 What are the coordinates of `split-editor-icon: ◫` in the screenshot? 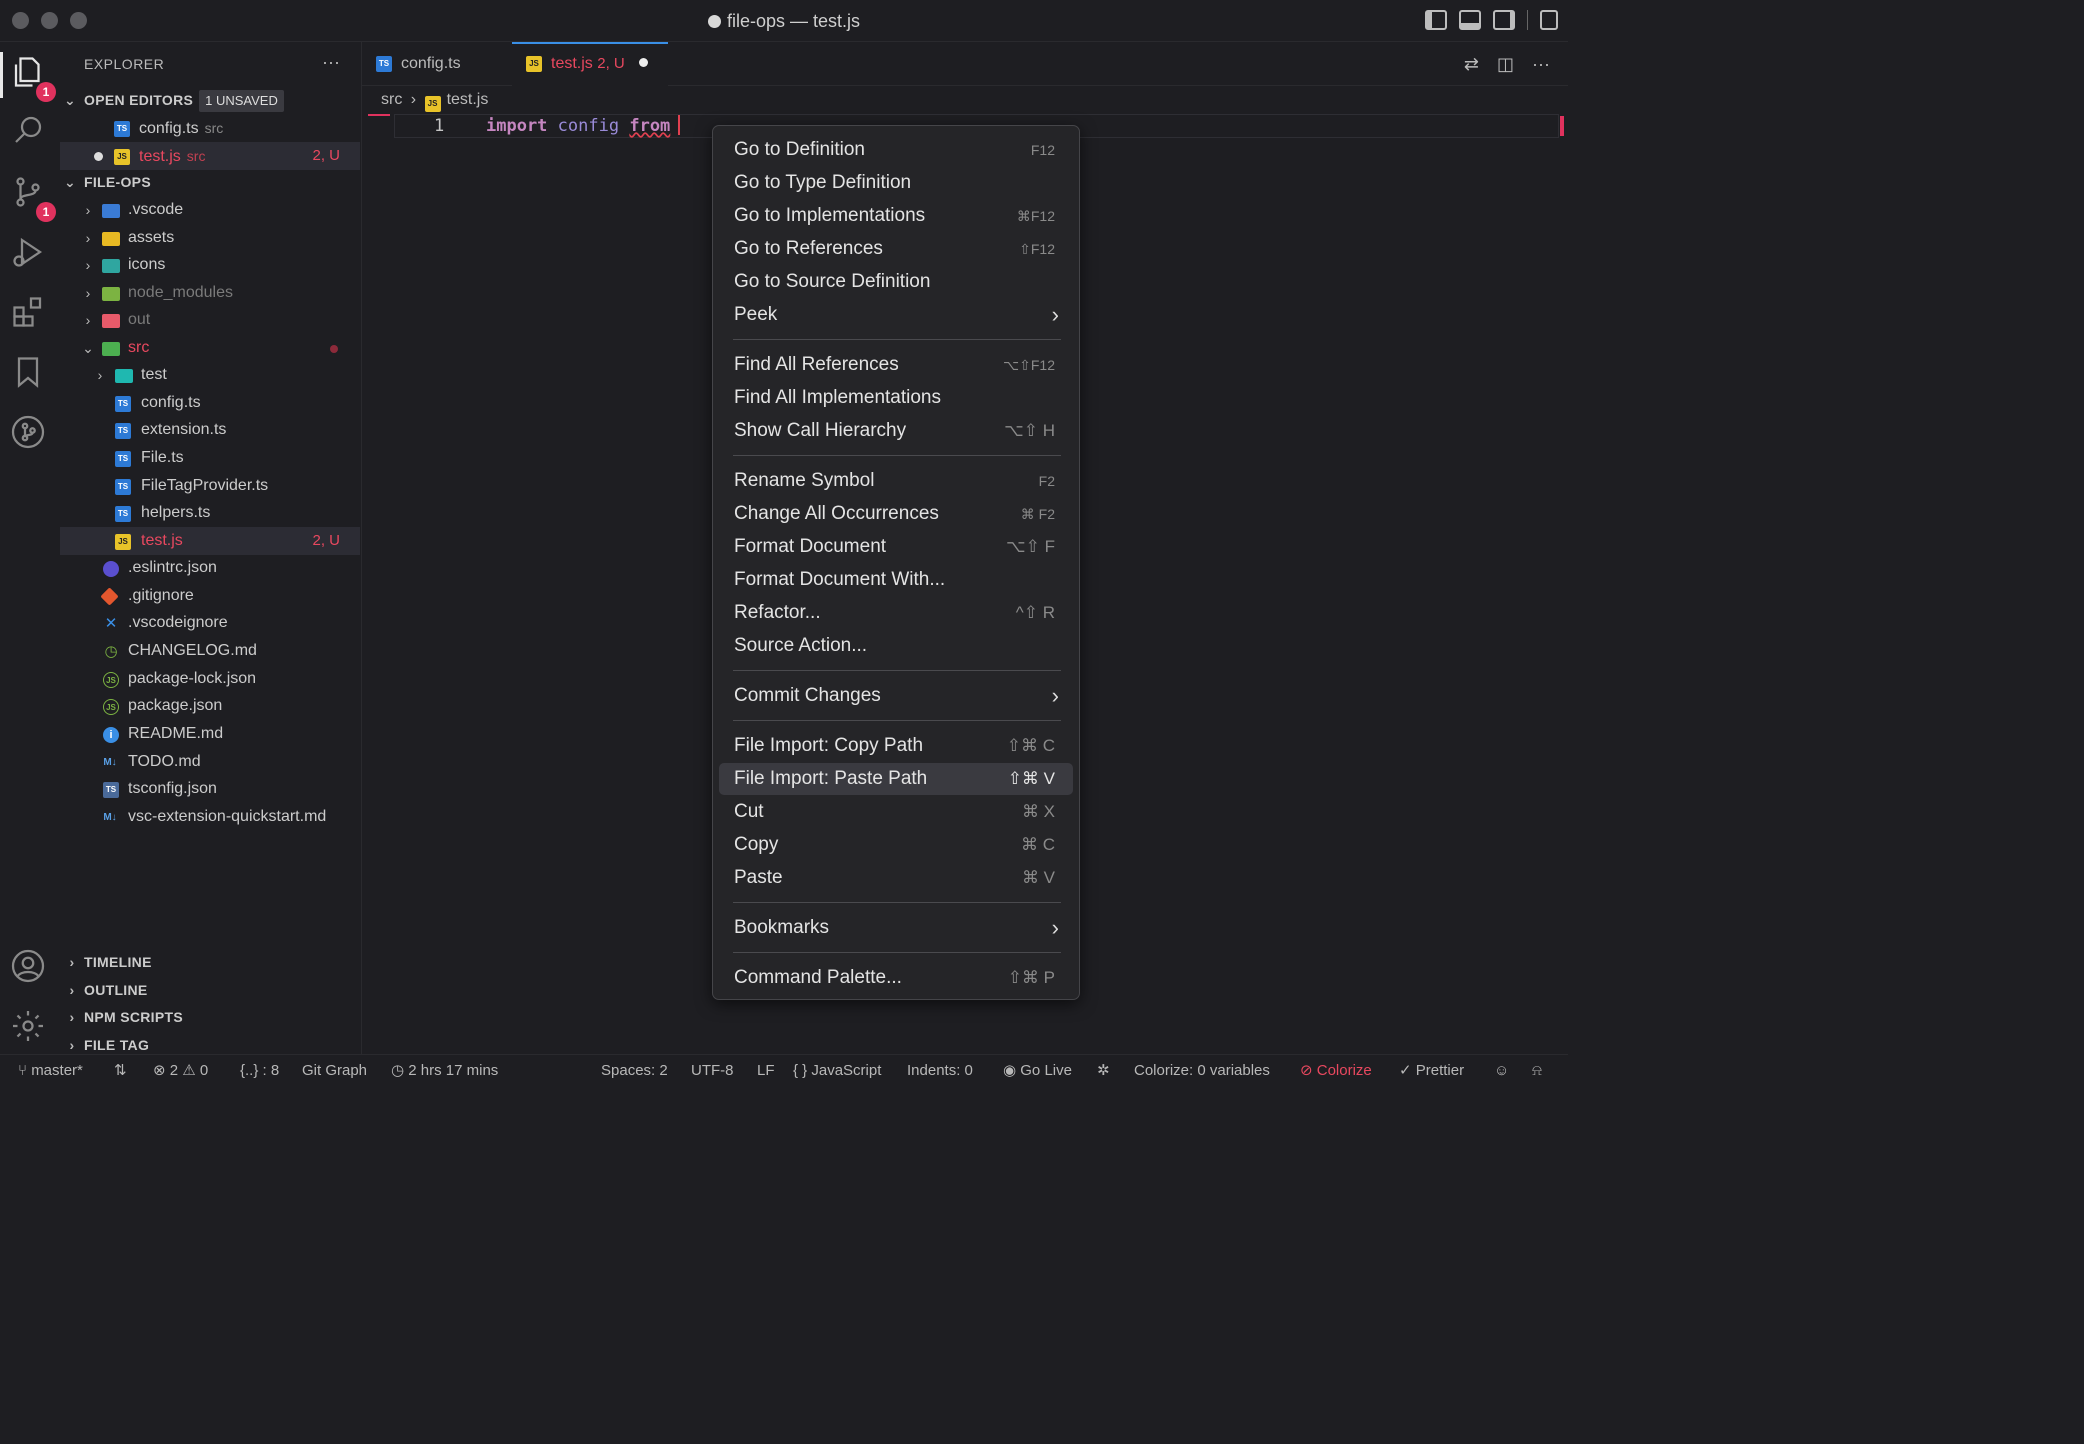 It's located at (1505, 64).